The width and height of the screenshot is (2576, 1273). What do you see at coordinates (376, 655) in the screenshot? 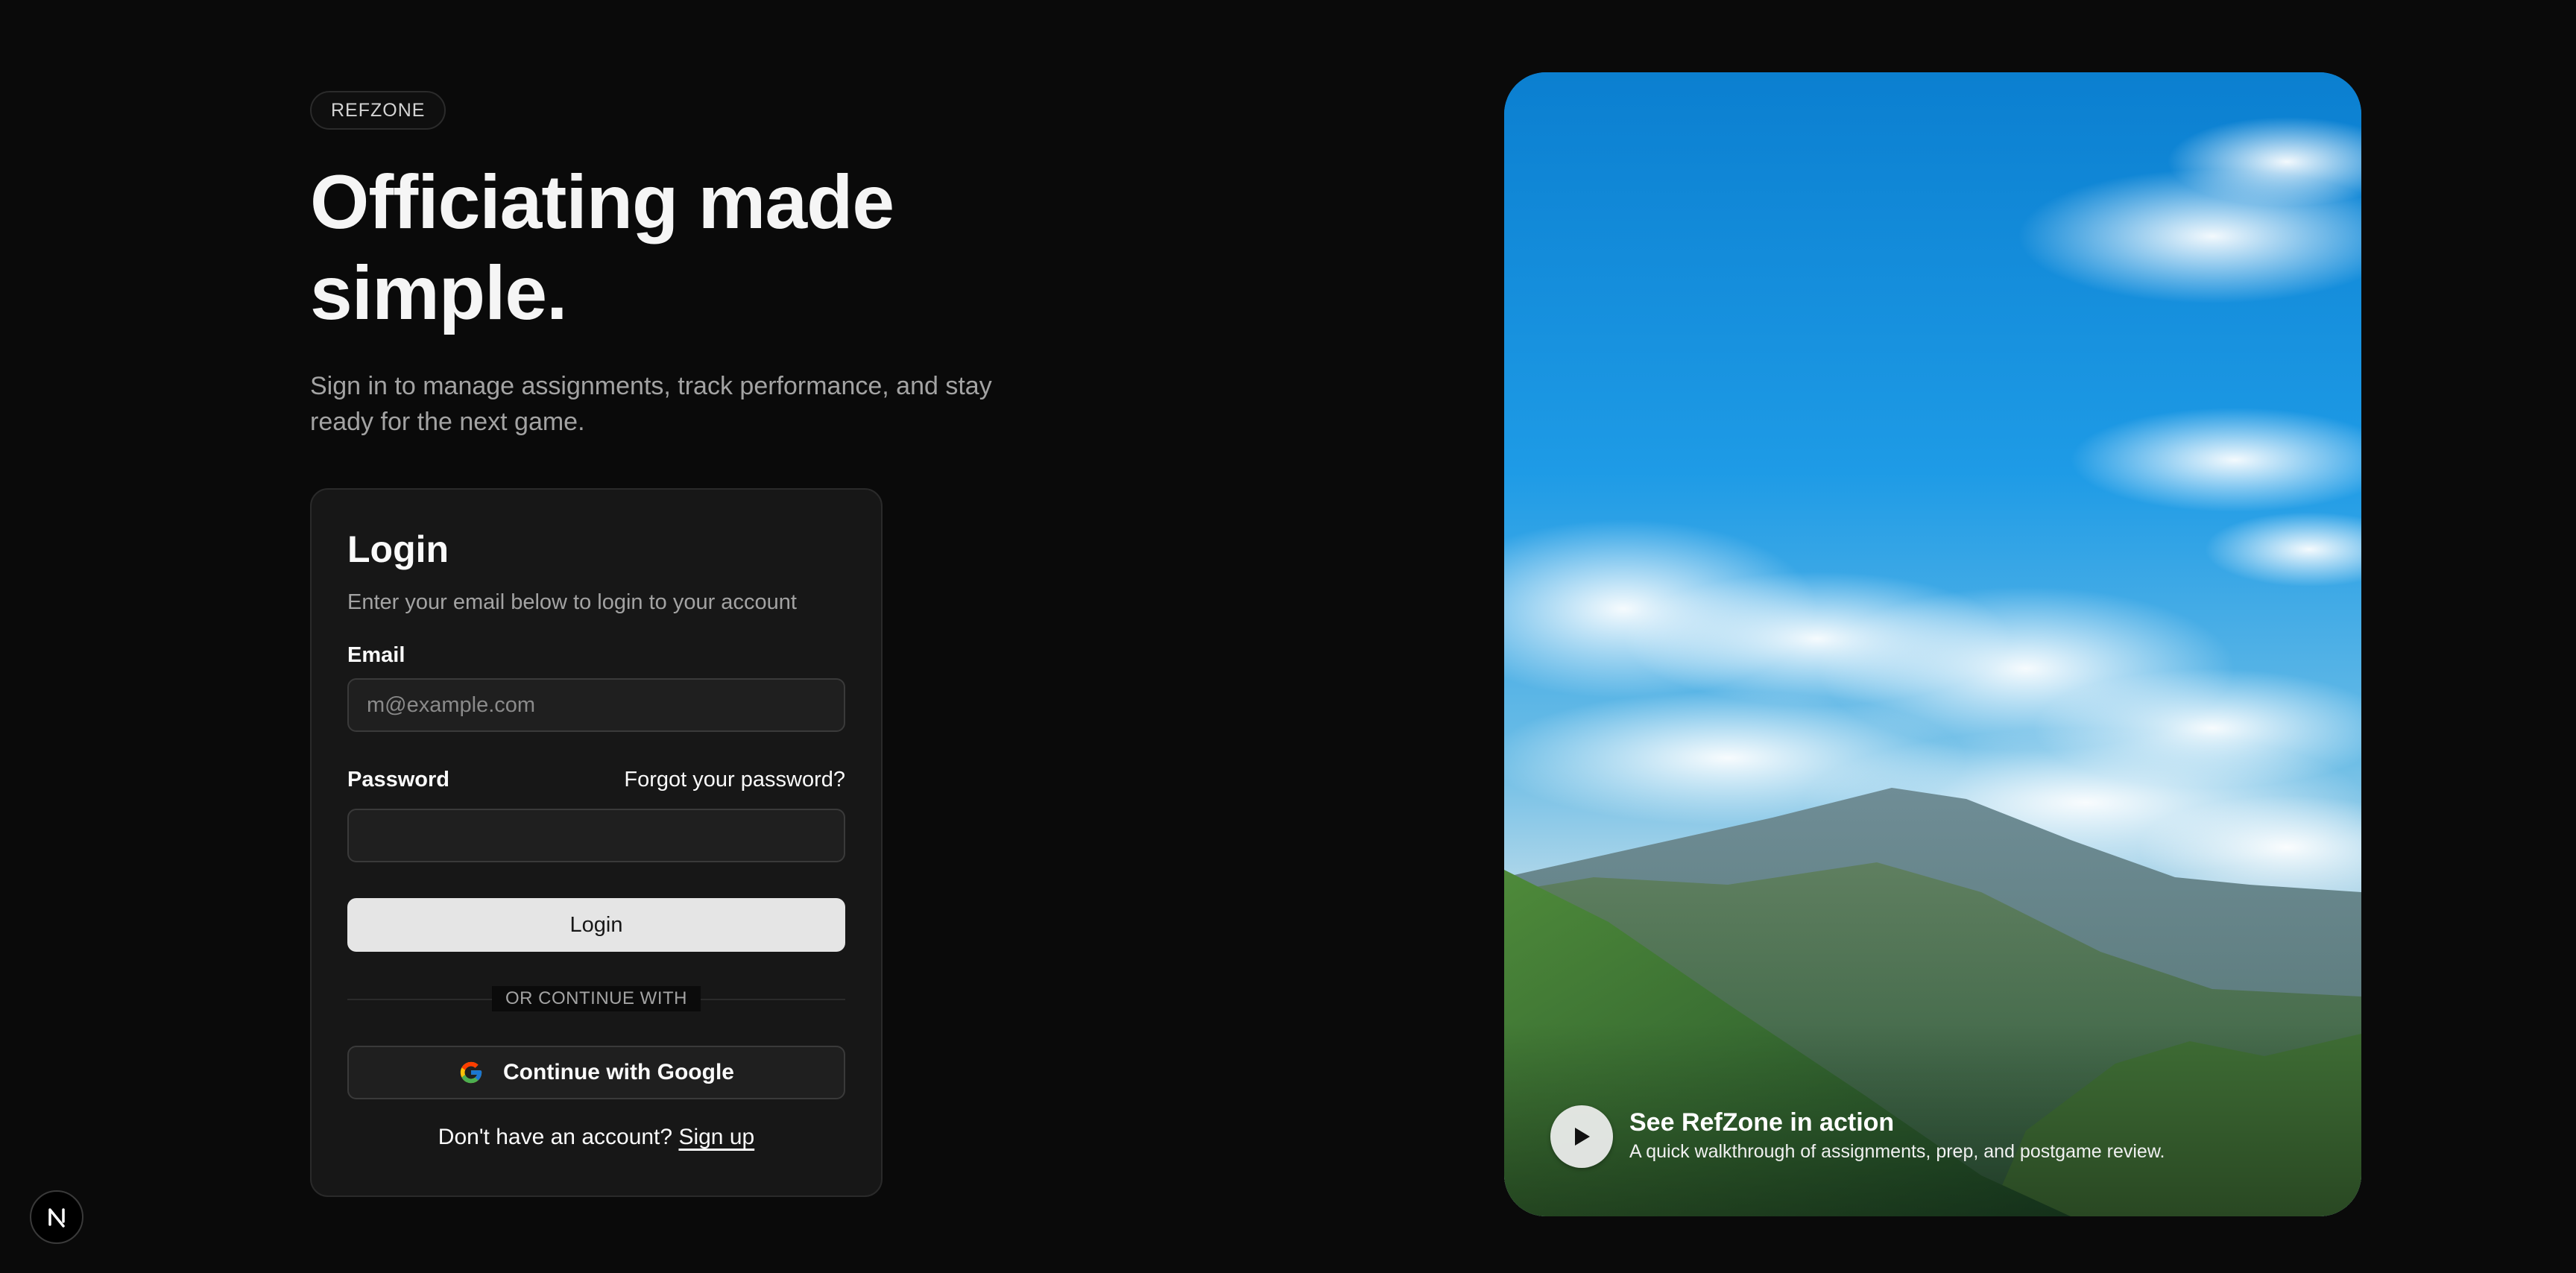
I see `email-label: Email` at bounding box center [376, 655].